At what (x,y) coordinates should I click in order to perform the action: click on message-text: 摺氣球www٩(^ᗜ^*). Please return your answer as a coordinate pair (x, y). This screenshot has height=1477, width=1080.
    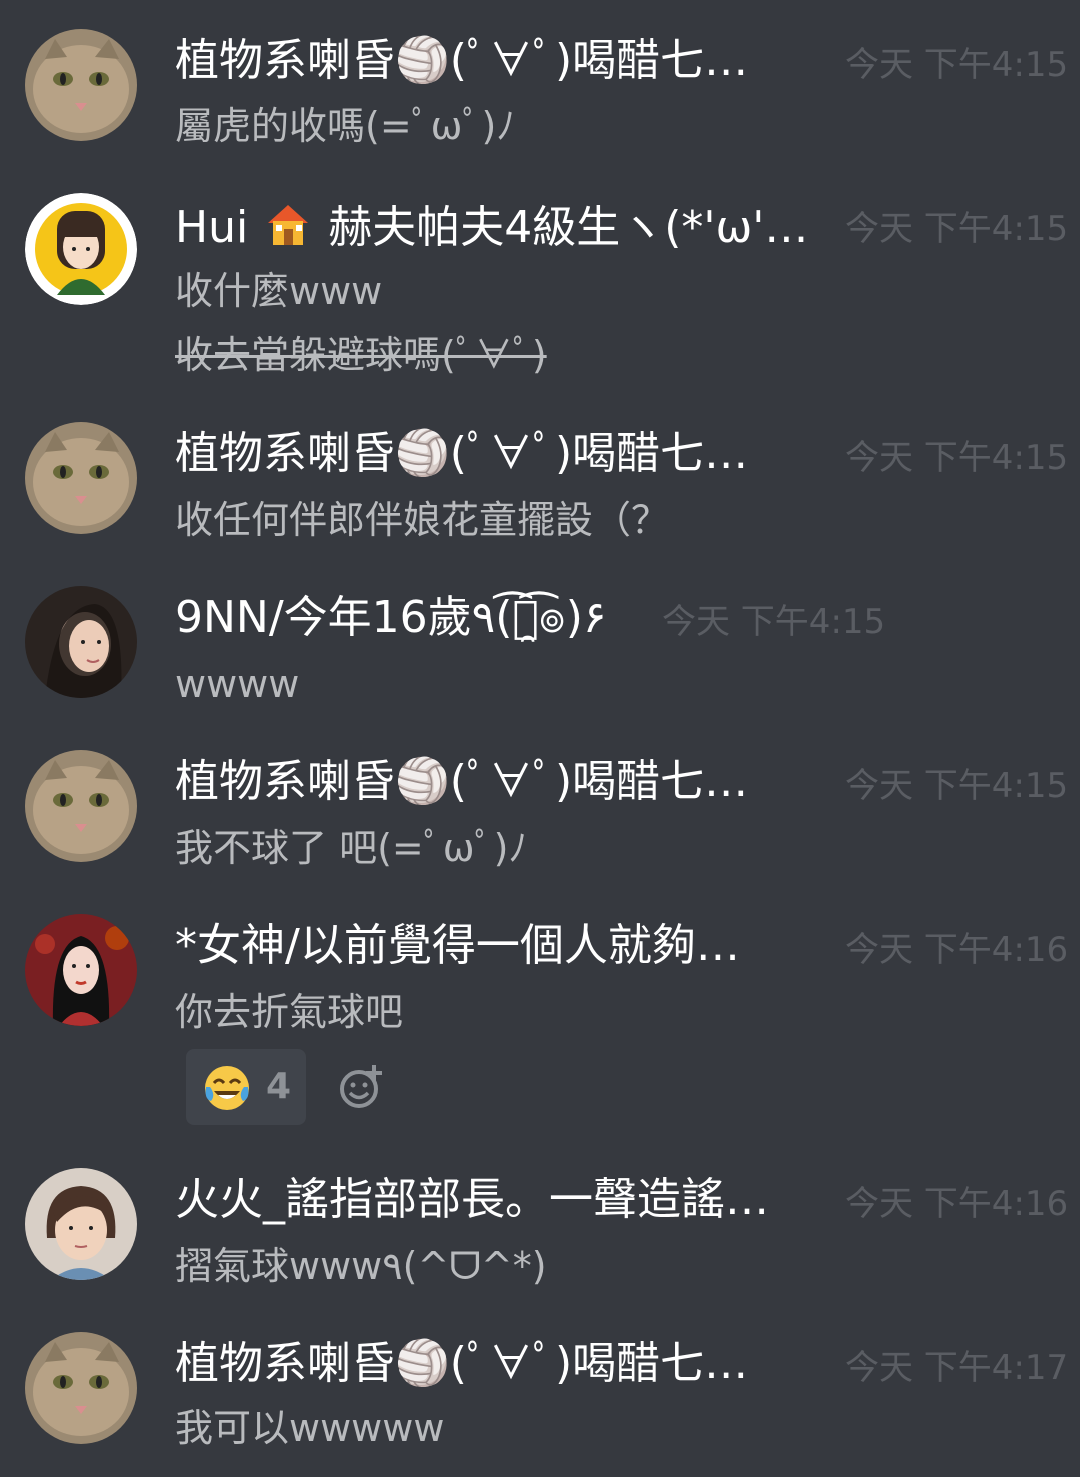
    Looking at the image, I should click on (361, 1266).